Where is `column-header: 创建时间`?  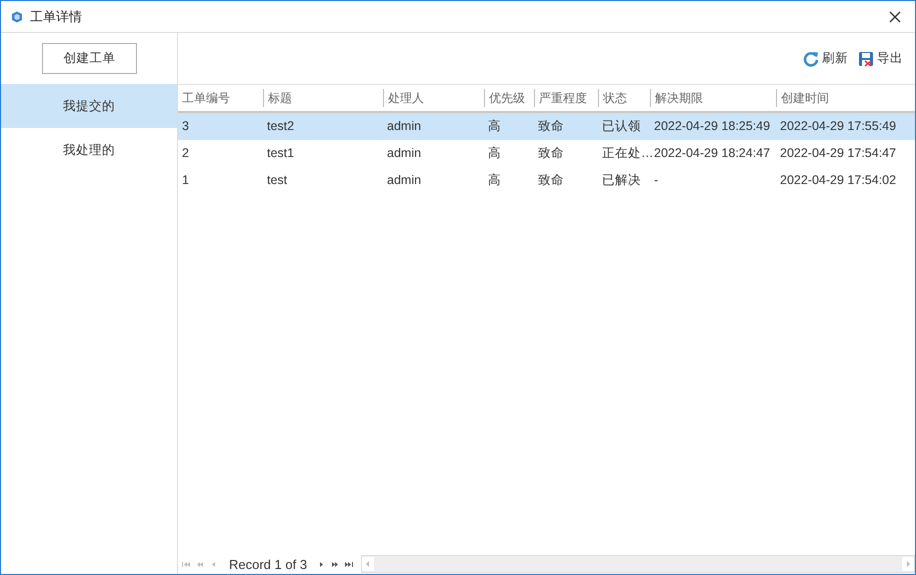 column-header: 创建时间 is located at coordinates (845, 98).